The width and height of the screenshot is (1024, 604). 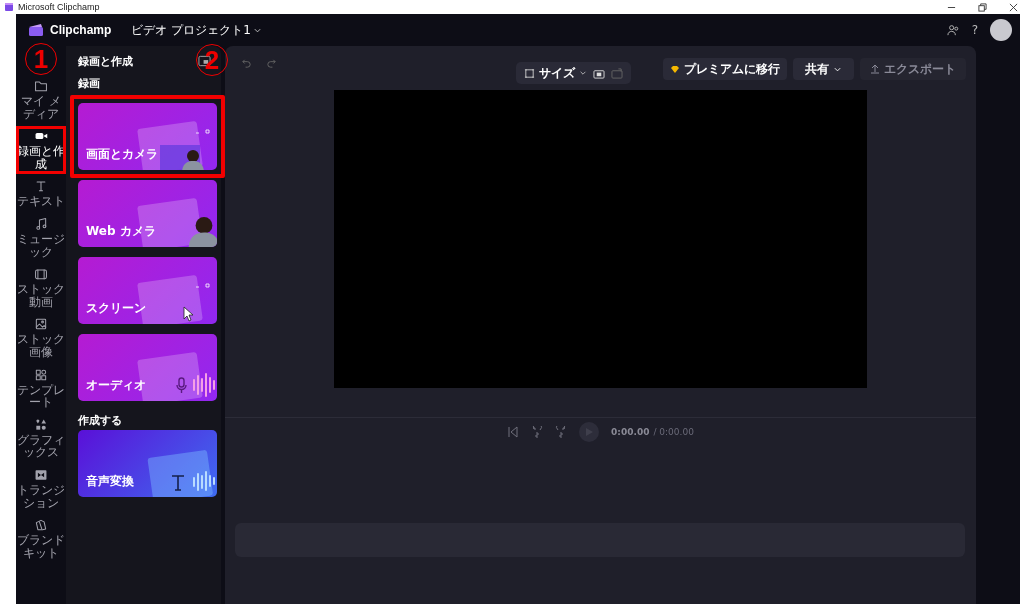 I want to click on shapes-icon, so click(x=41, y=424).